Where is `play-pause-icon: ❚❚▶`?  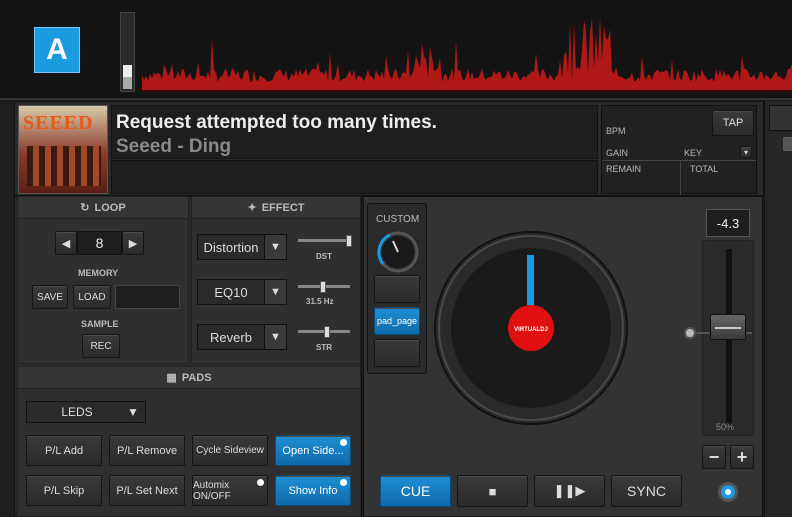
play-pause-icon: ❚❚▶ is located at coordinates (569, 490).